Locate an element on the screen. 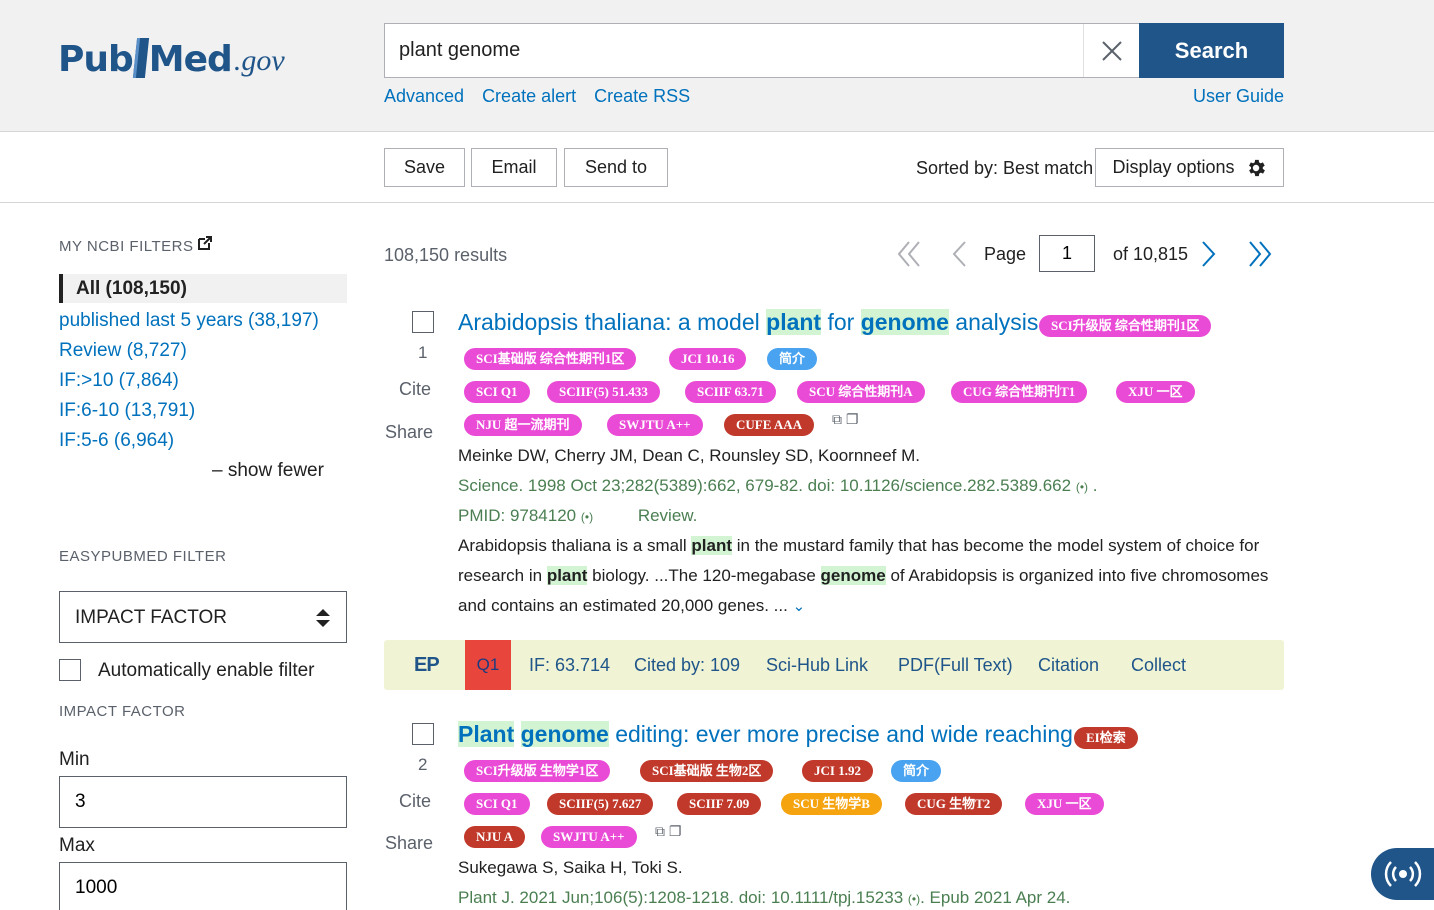 This screenshot has height=910, width=1434. article-2-share-button: Share is located at coordinates (409, 843).